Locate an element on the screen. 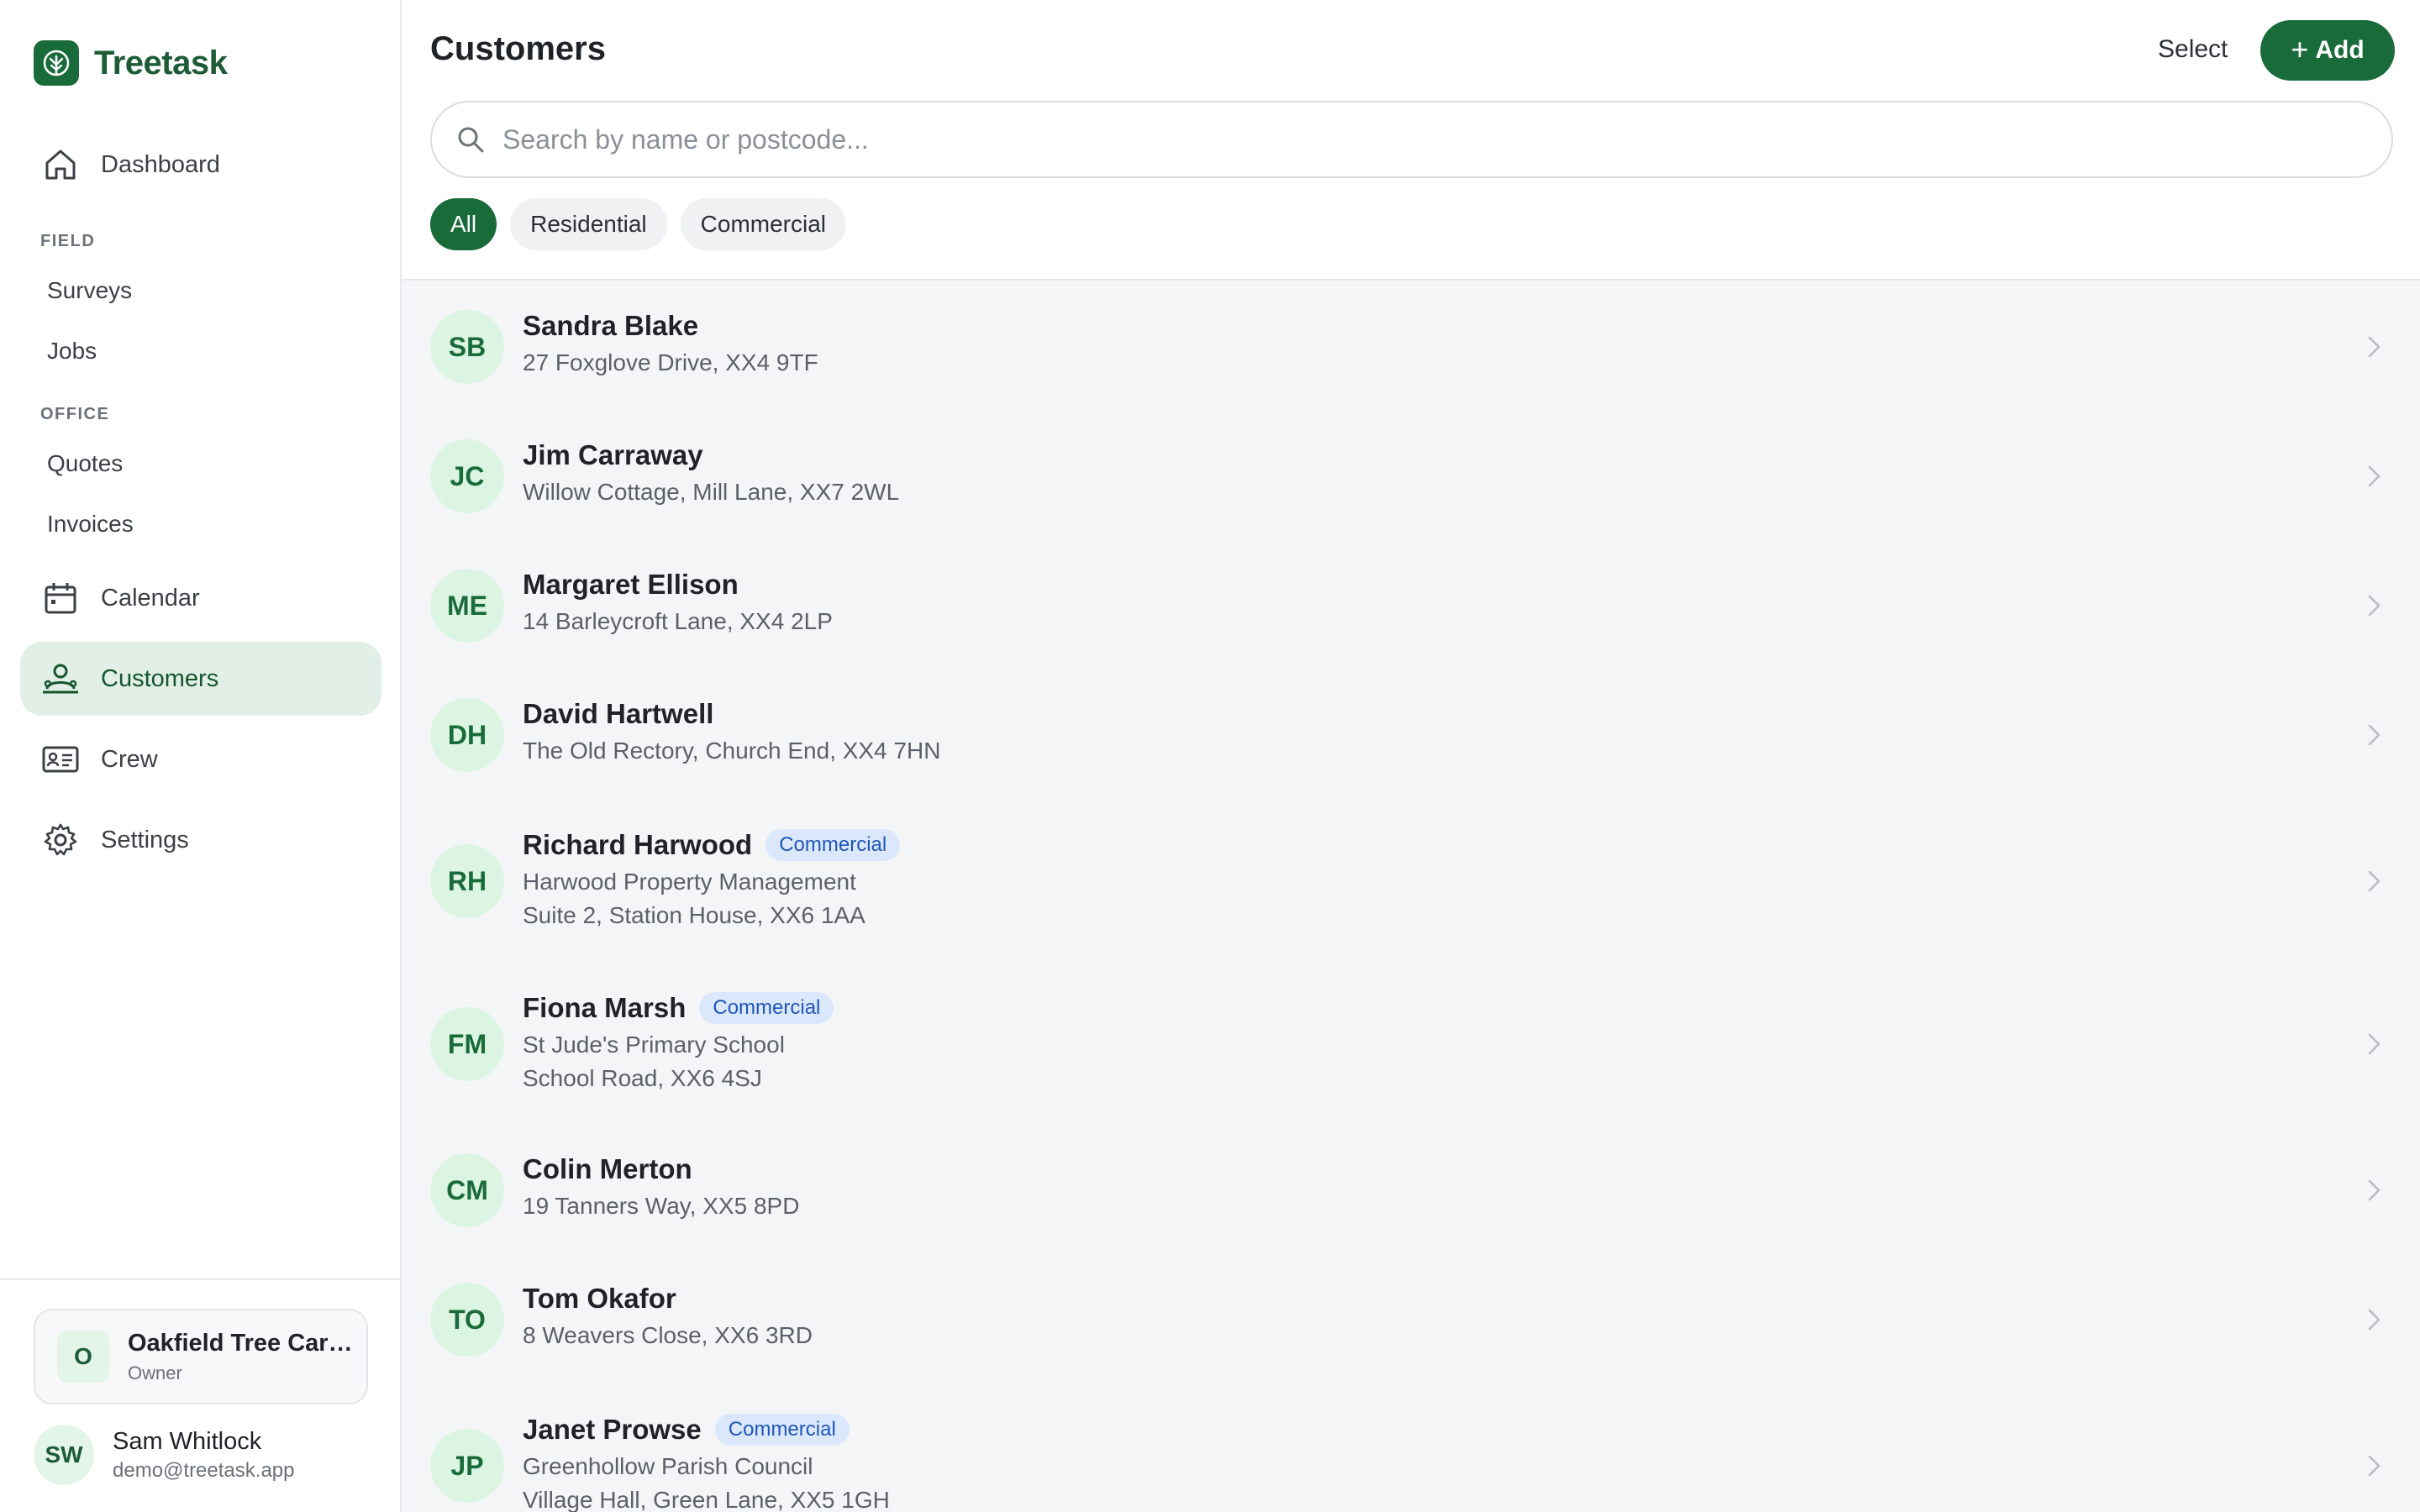  user-email: demo@treetask.app is located at coordinates (204, 1470).